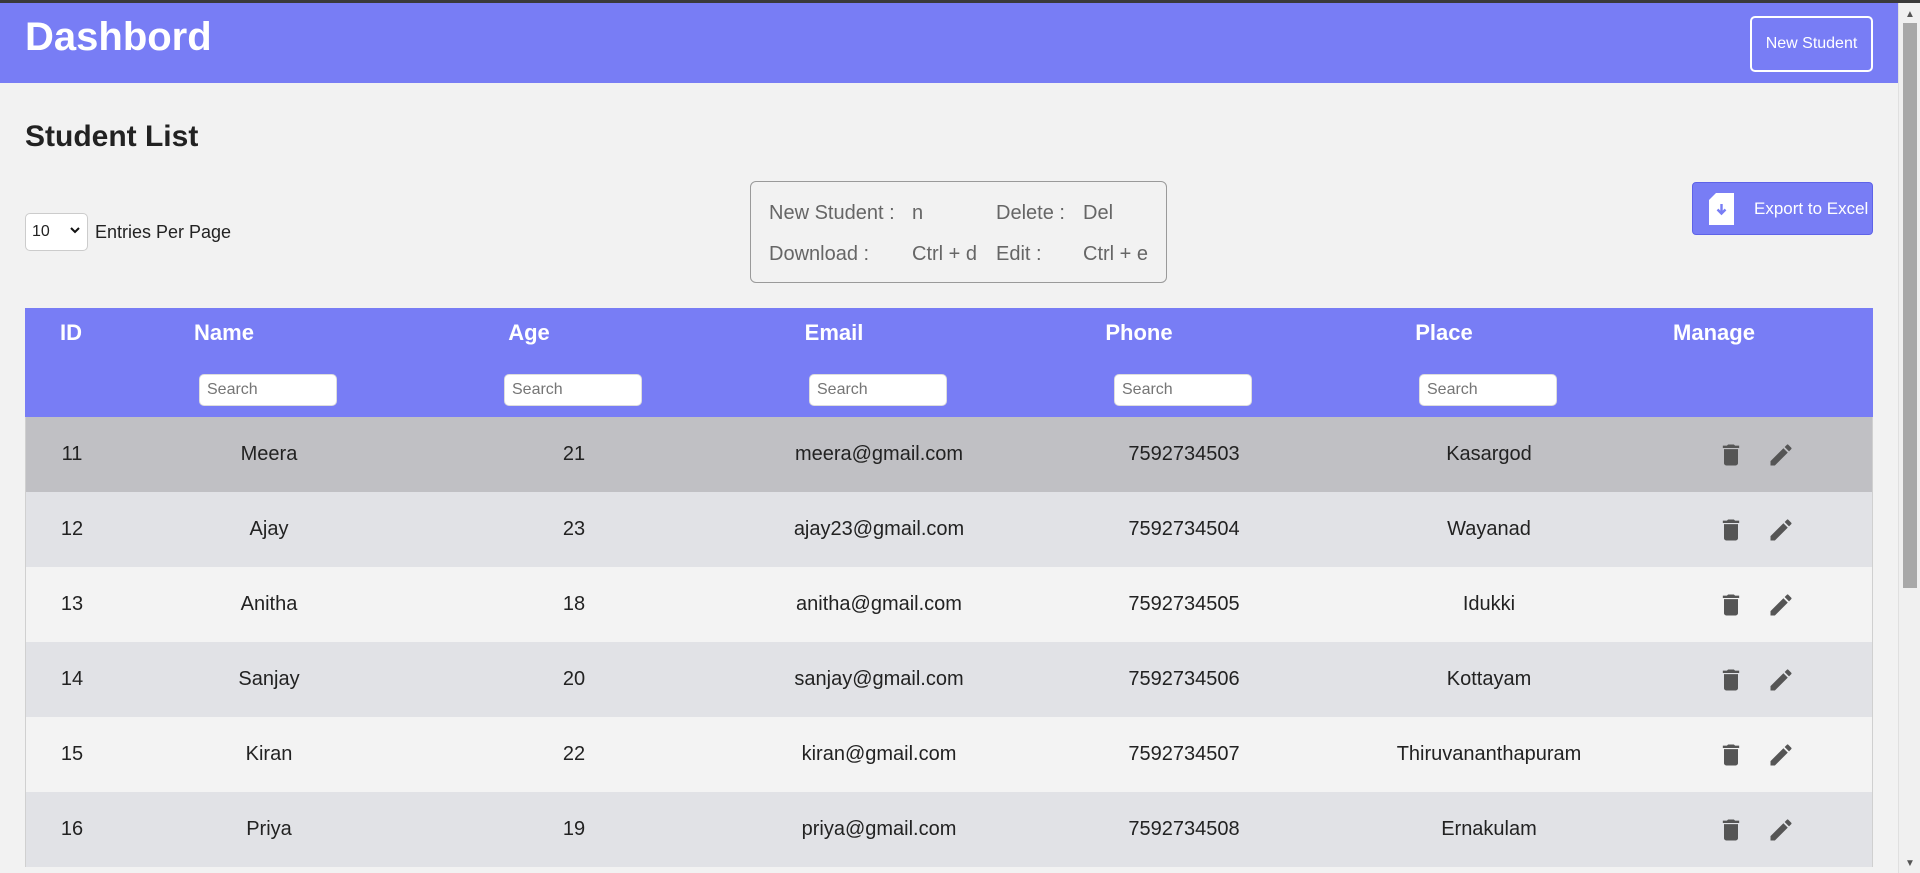 The width and height of the screenshot is (1920, 873). I want to click on cell-place: Ernakulam, so click(1489, 829).